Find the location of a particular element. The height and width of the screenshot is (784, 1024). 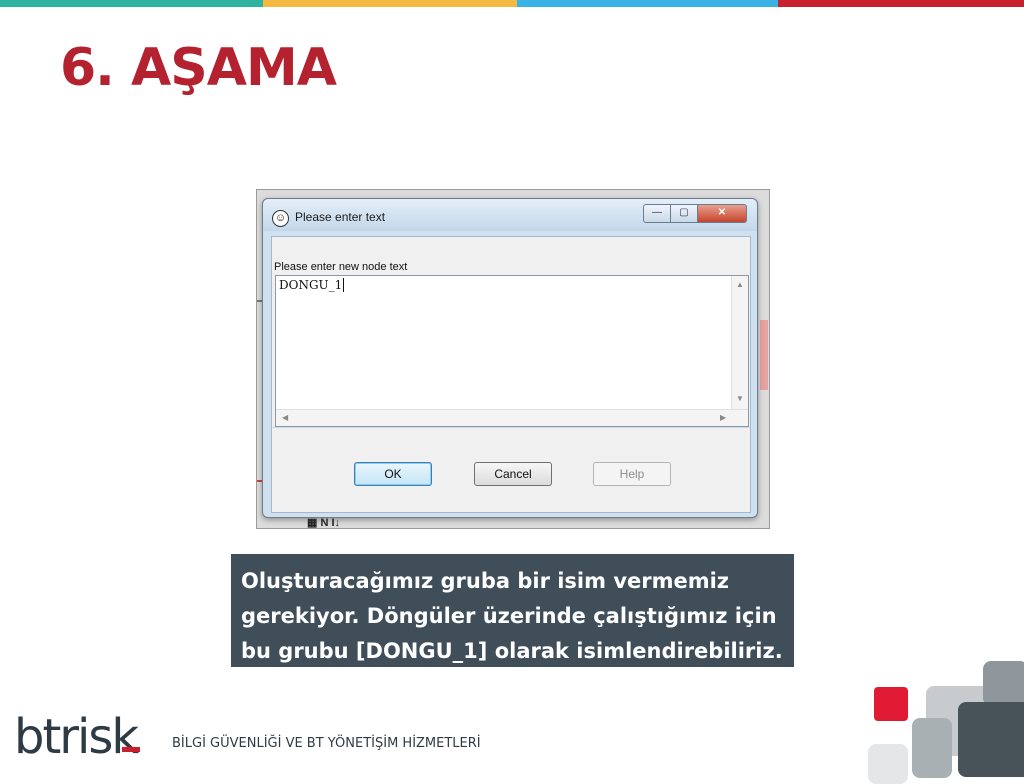

top-bar-yellow is located at coordinates (390, 3).